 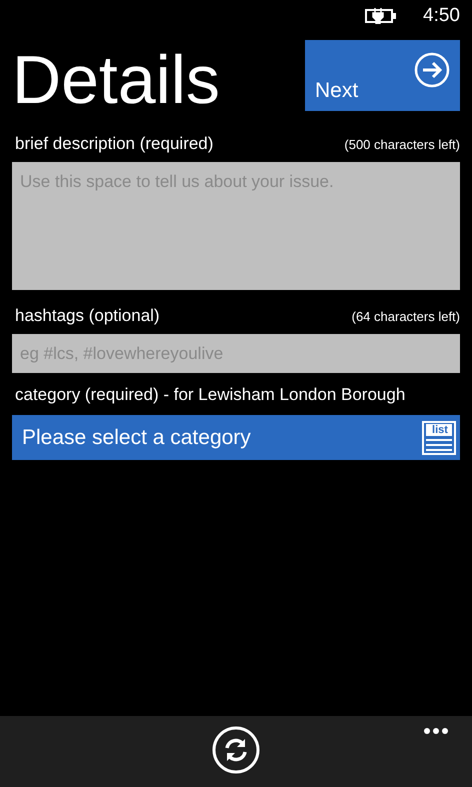 I want to click on field-label: brief description (required), so click(x=114, y=144).